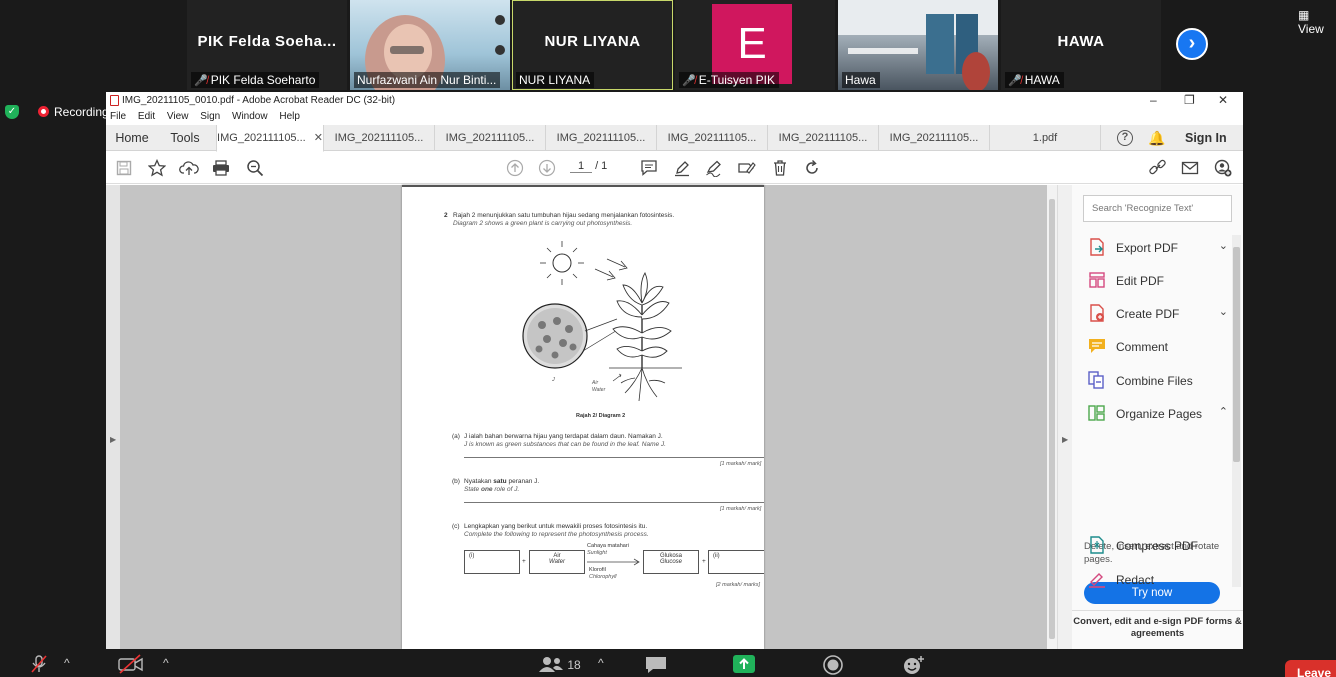 The width and height of the screenshot is (1336, 677). I want to click on video-options-button: ^, so click(166, 663).